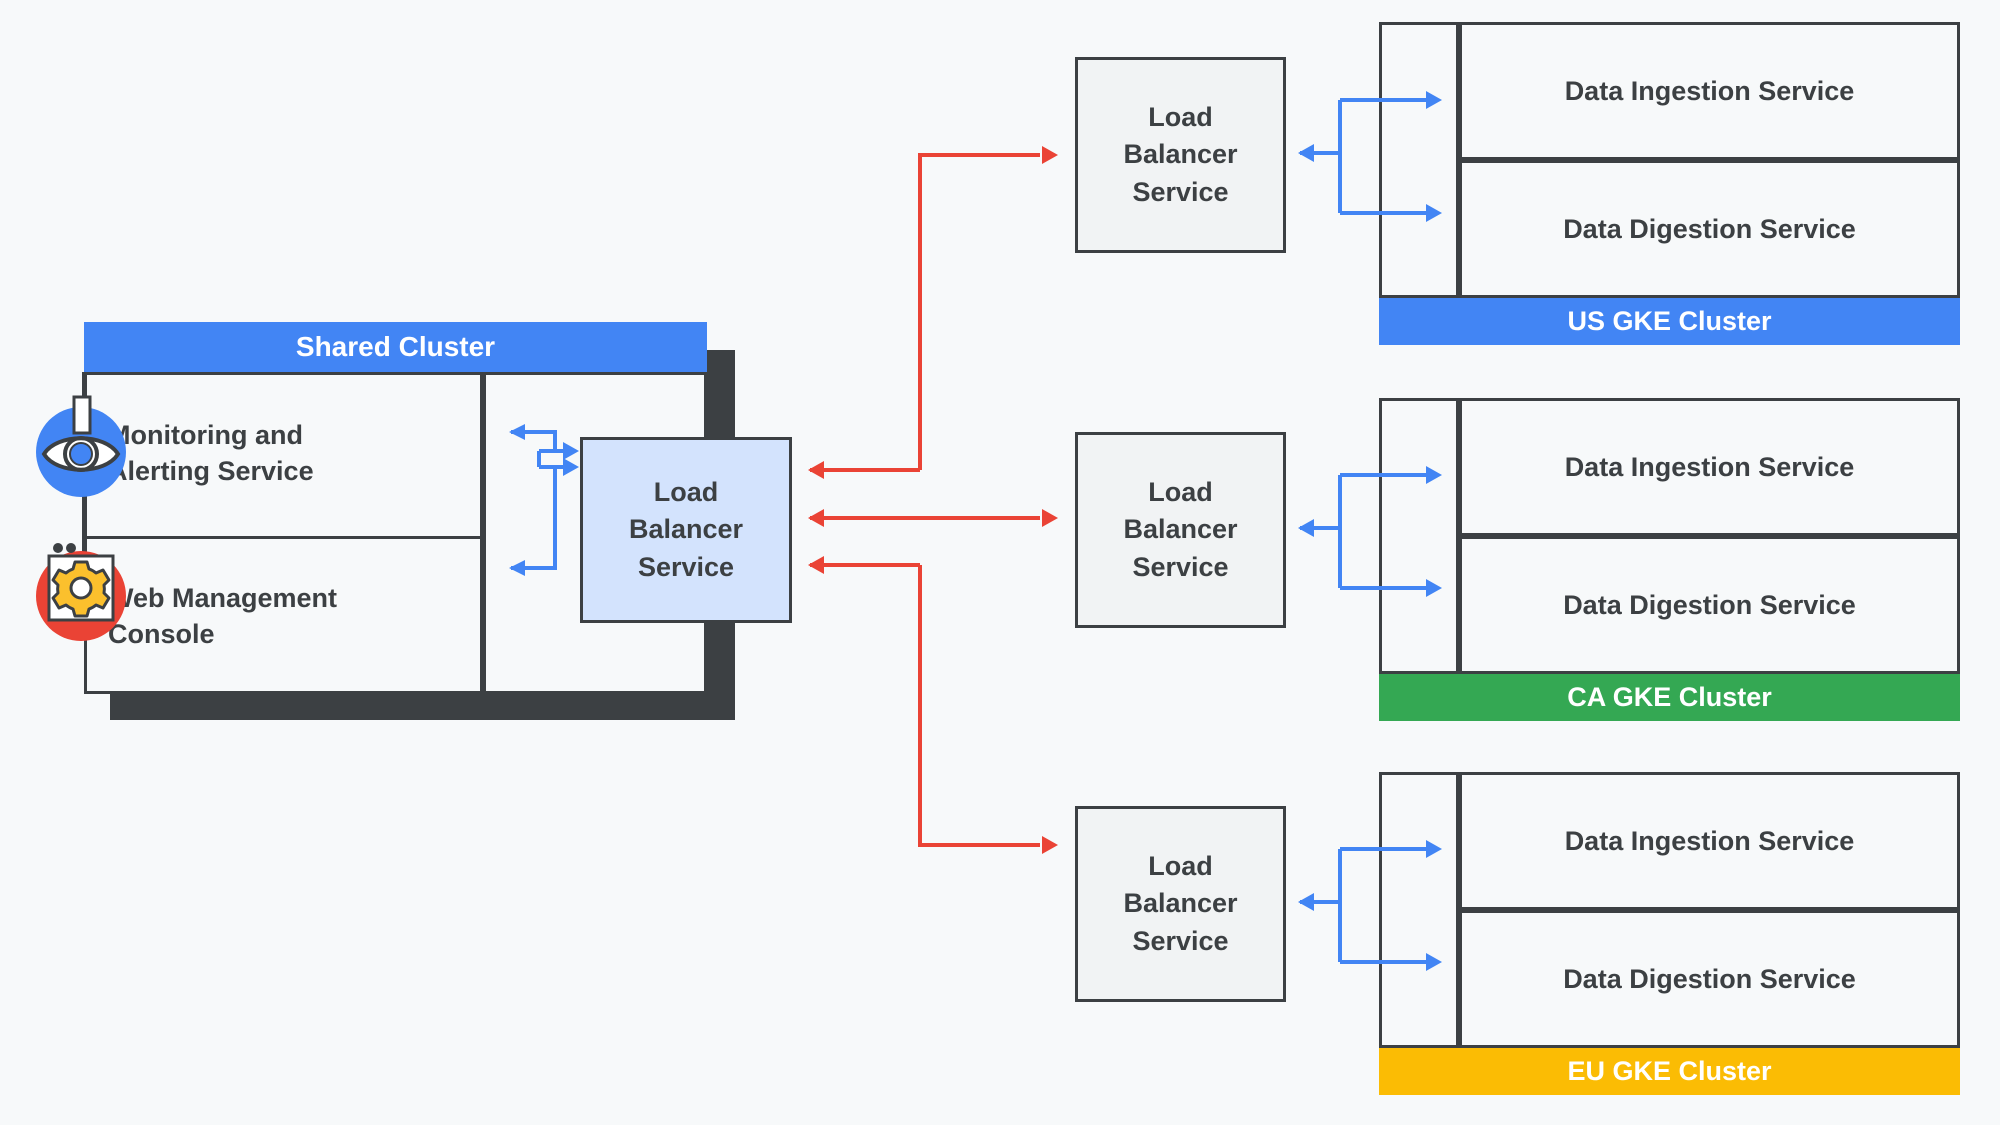  Describe the element at coordinates (205, 435) in the screenshot. I see `shared-service-monitoring-line1: Monitoring and` at that location.